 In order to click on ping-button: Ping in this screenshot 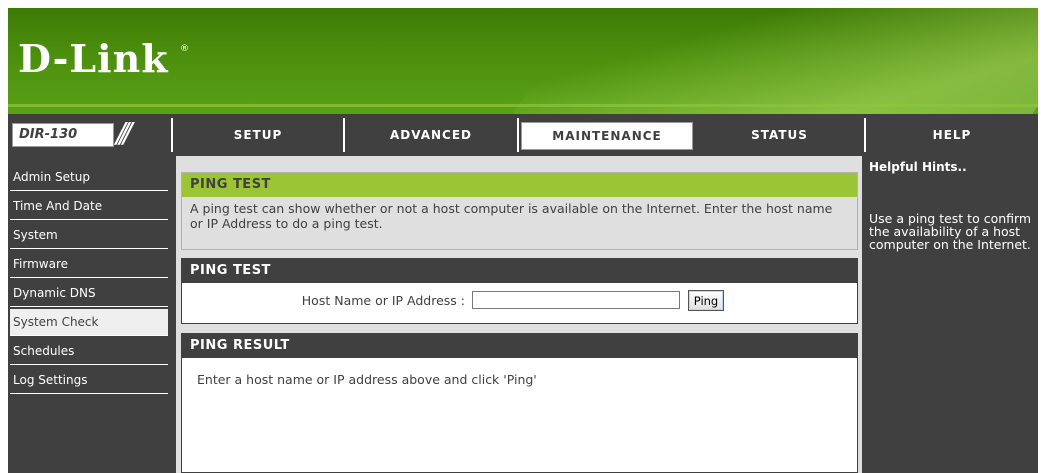, I will do `click(706, 300)`.